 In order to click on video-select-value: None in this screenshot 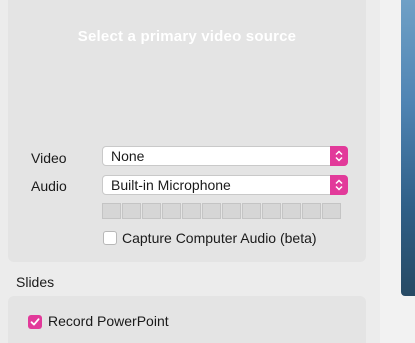, I will do `click(128, 156)`.